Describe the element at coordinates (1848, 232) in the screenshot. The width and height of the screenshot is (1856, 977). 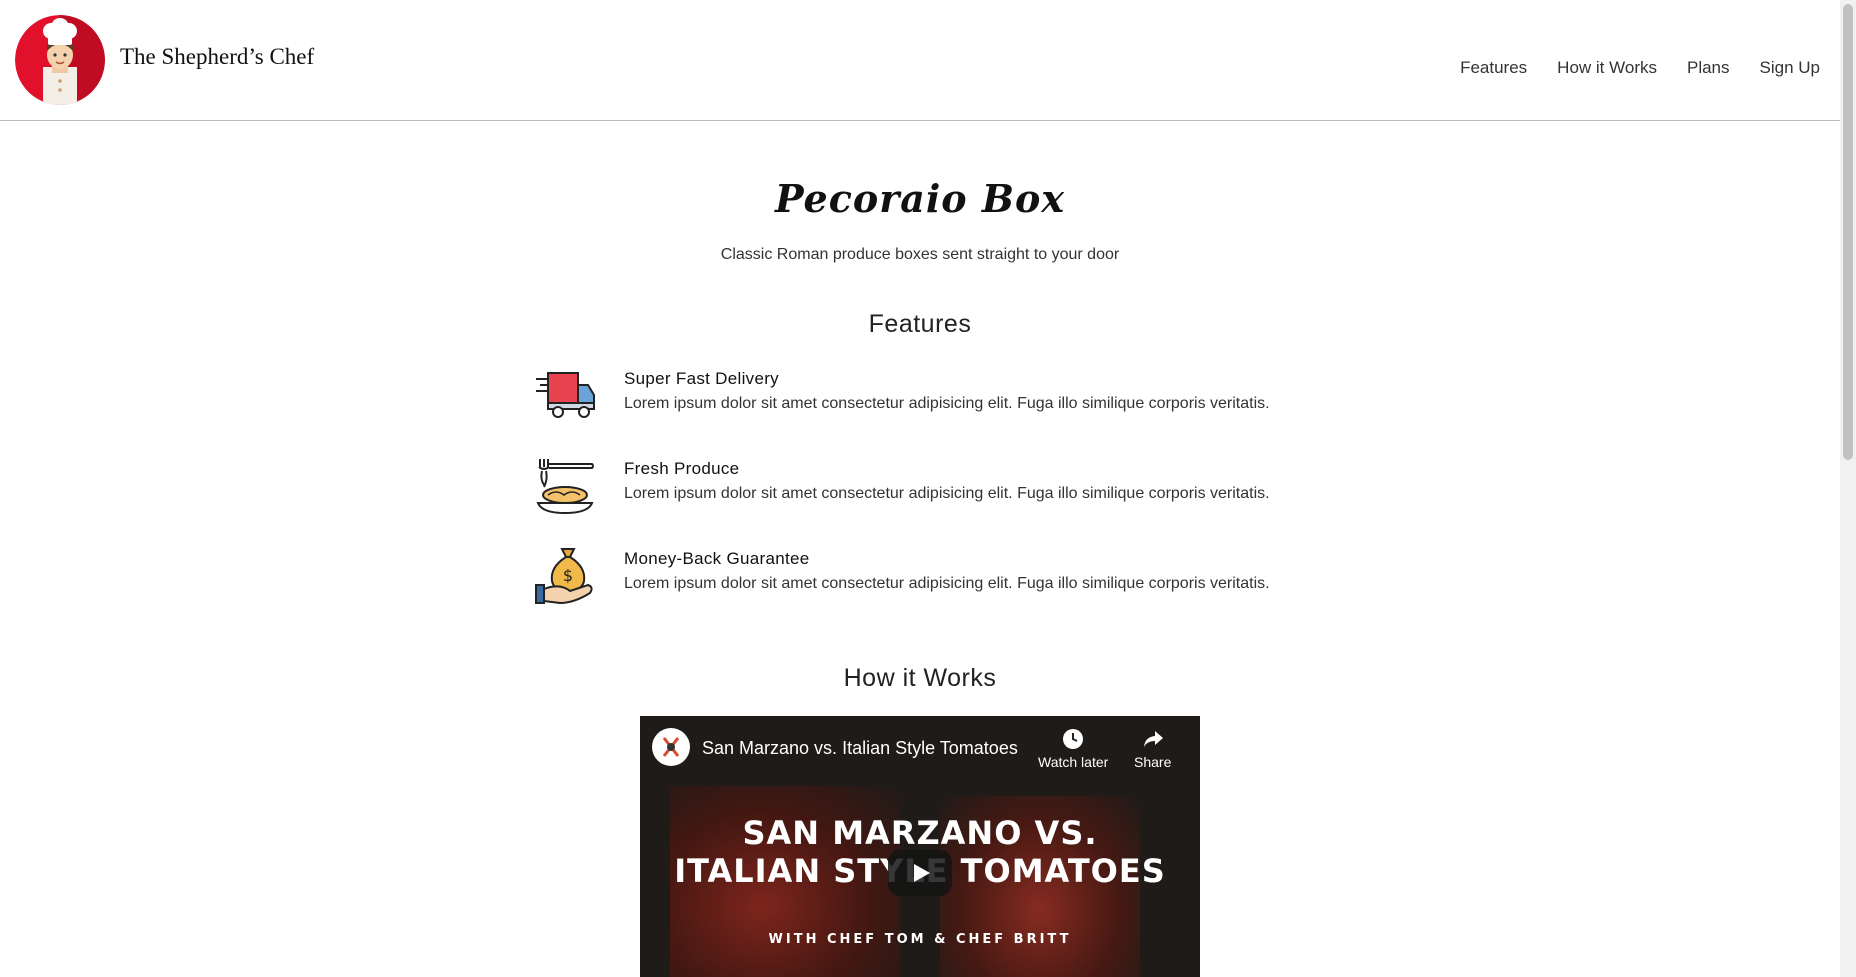
I see `scrollbar-thumb` at that location.